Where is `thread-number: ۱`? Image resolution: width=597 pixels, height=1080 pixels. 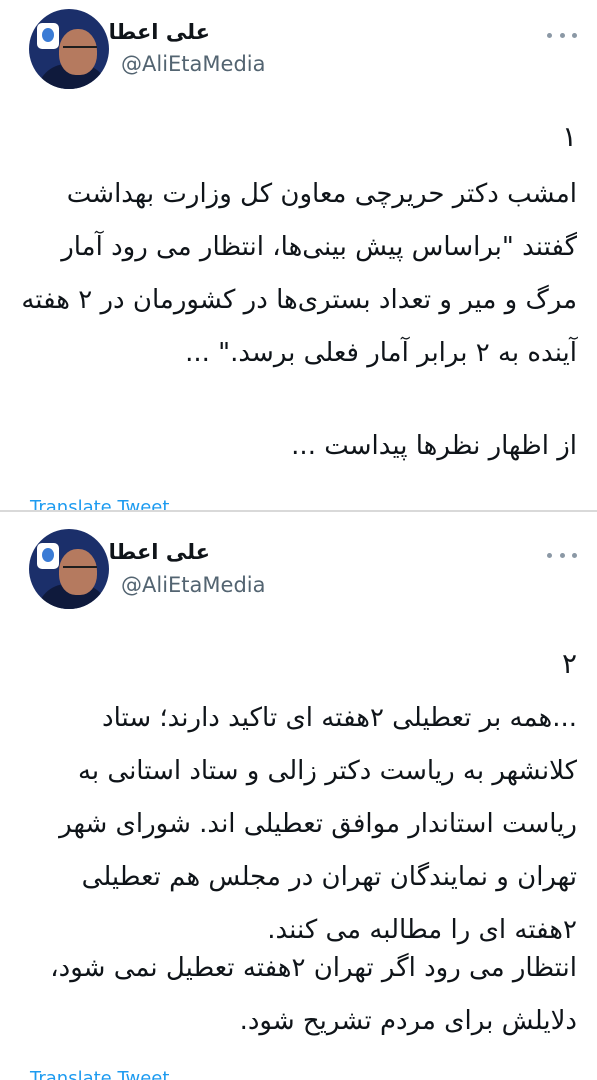 thread-number: ۱ is located at coordinates (569, 136).